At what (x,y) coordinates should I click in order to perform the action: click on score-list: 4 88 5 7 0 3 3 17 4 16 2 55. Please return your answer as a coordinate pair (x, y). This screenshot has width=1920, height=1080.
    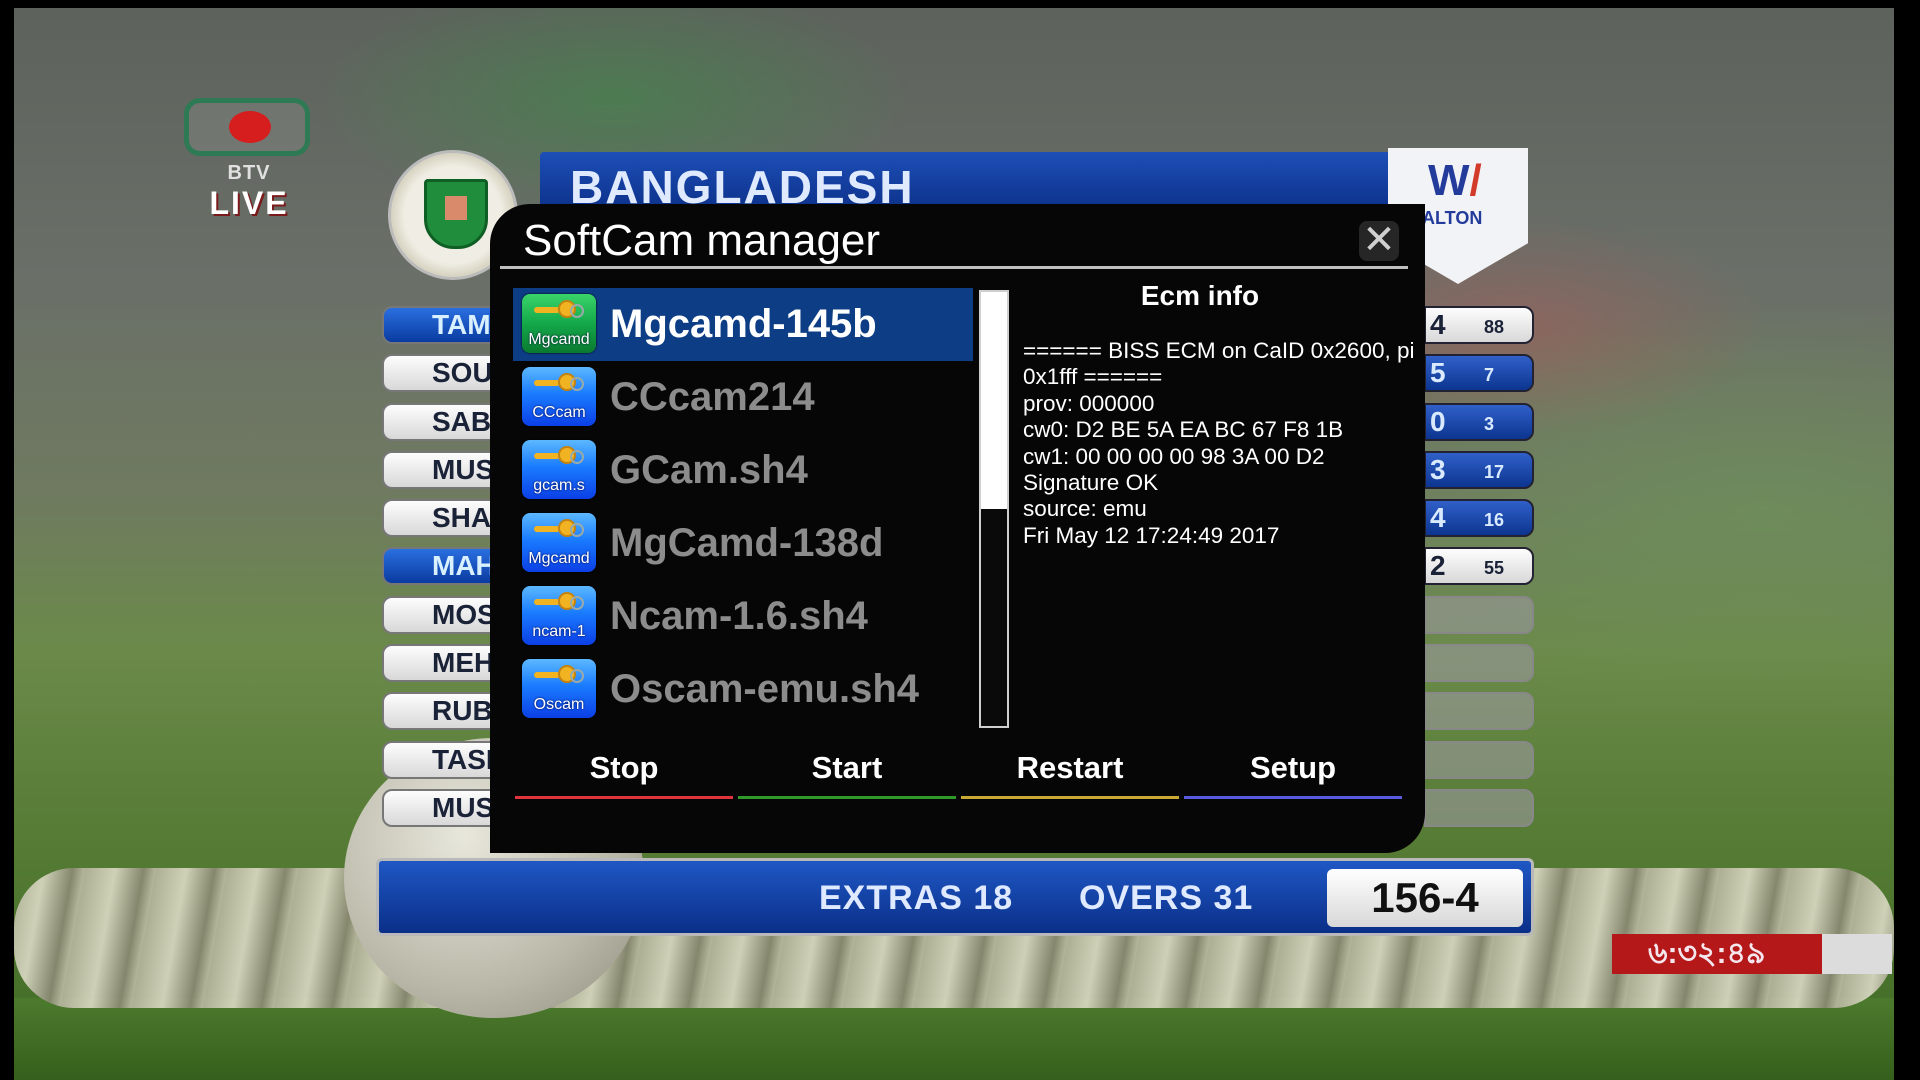
    Looking at the image, I should click on (1479, 571).